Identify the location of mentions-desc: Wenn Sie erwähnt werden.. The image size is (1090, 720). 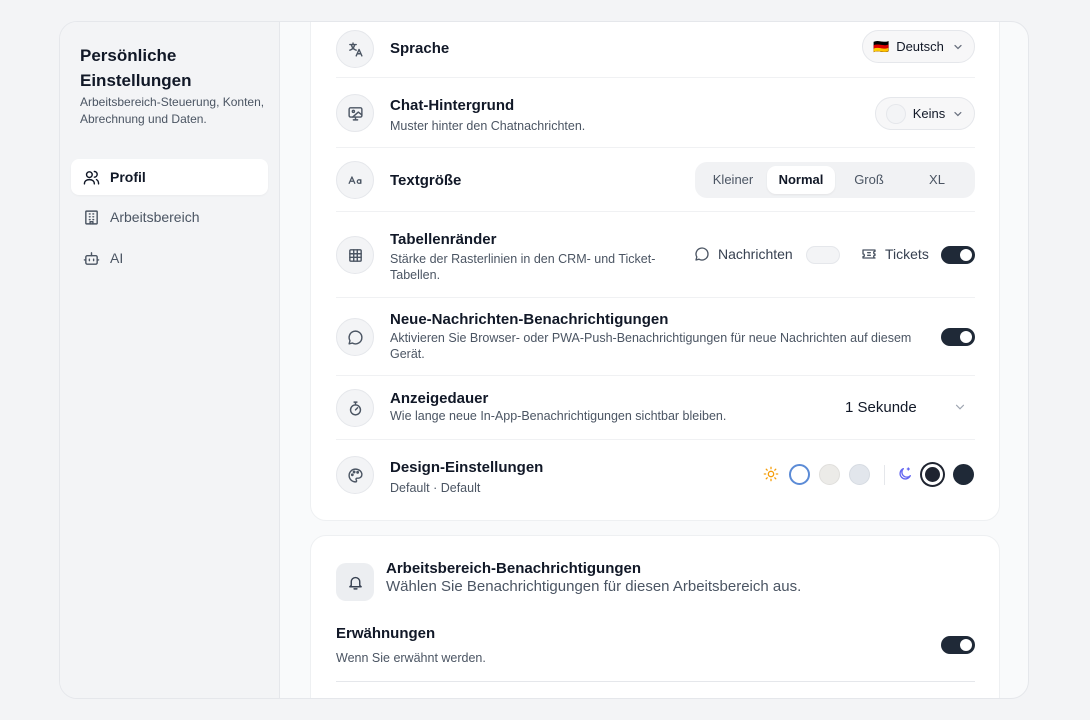
(411, 658).